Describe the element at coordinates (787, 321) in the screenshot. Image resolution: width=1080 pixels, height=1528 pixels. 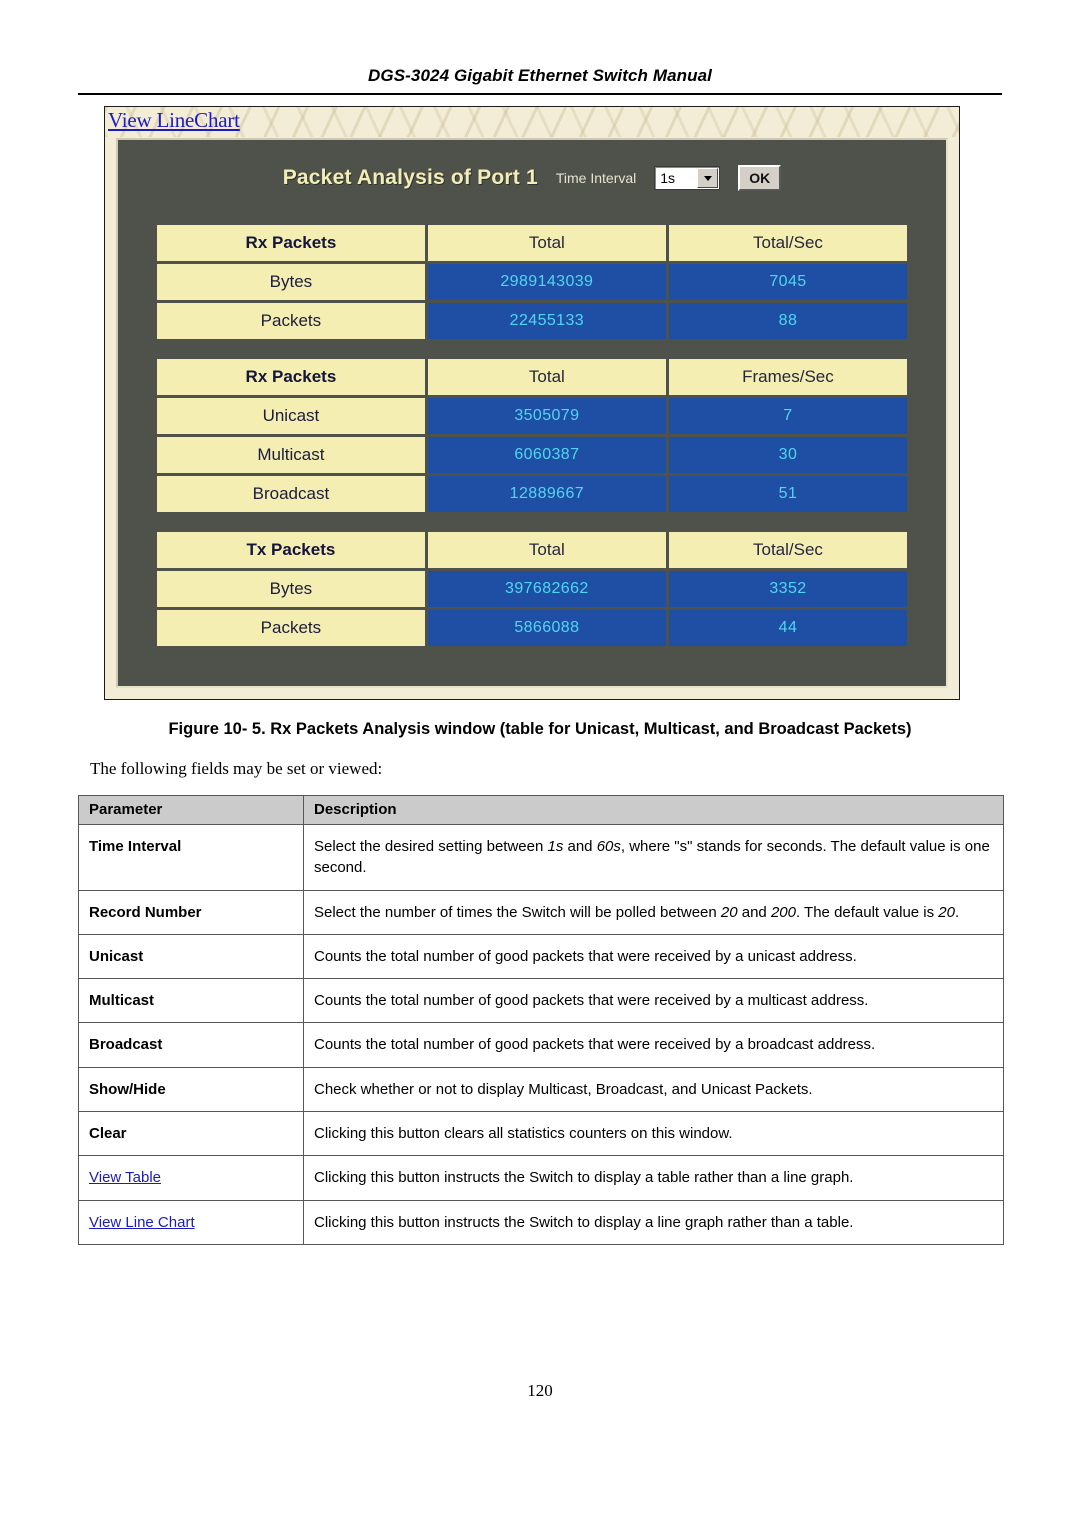
I see `stat-rate-value: 88` at that location.